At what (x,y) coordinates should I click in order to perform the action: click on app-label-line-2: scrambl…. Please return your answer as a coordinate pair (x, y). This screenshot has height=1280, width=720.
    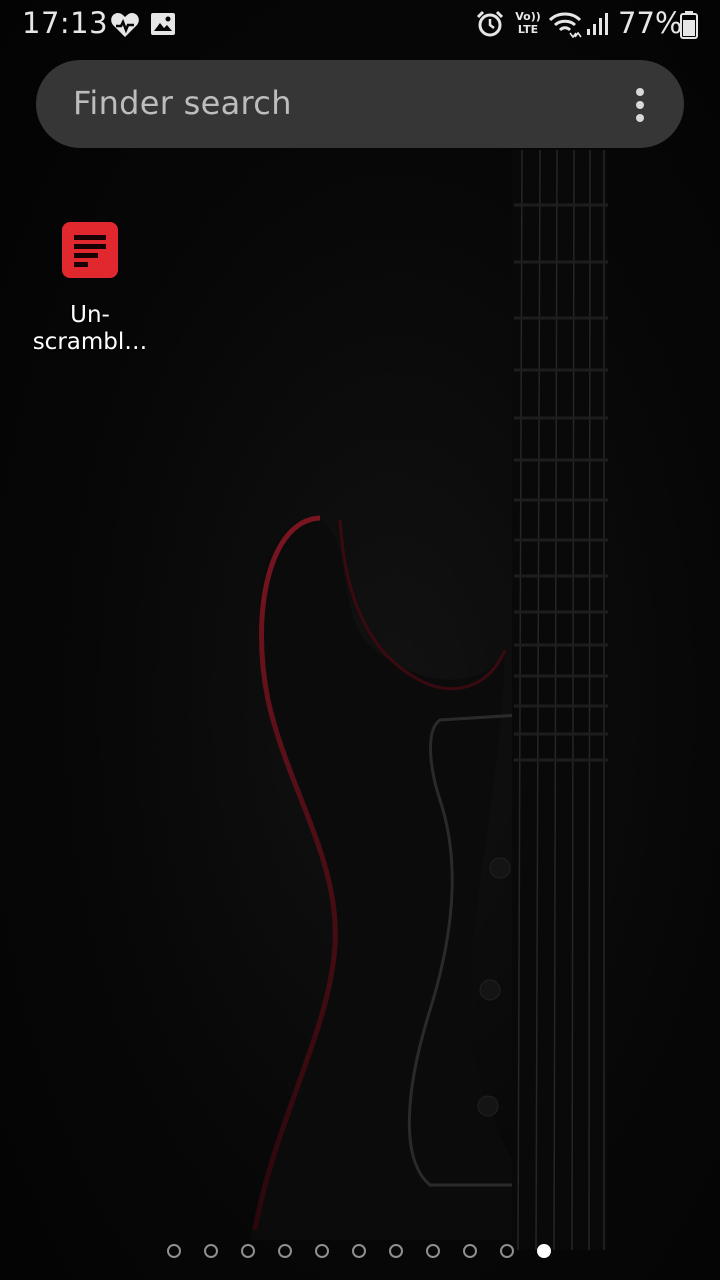
    Looking at the image, I should click on (90, 342).